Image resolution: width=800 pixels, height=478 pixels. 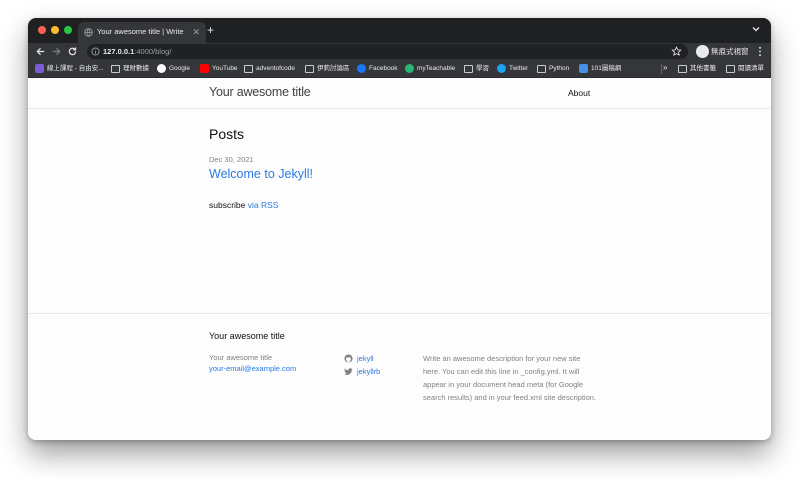 What do you see at coordinates (261, 174) in the screenshot?
I see `post-title-link: Welcome to Jekyll!` at bounding box center [261, 174].